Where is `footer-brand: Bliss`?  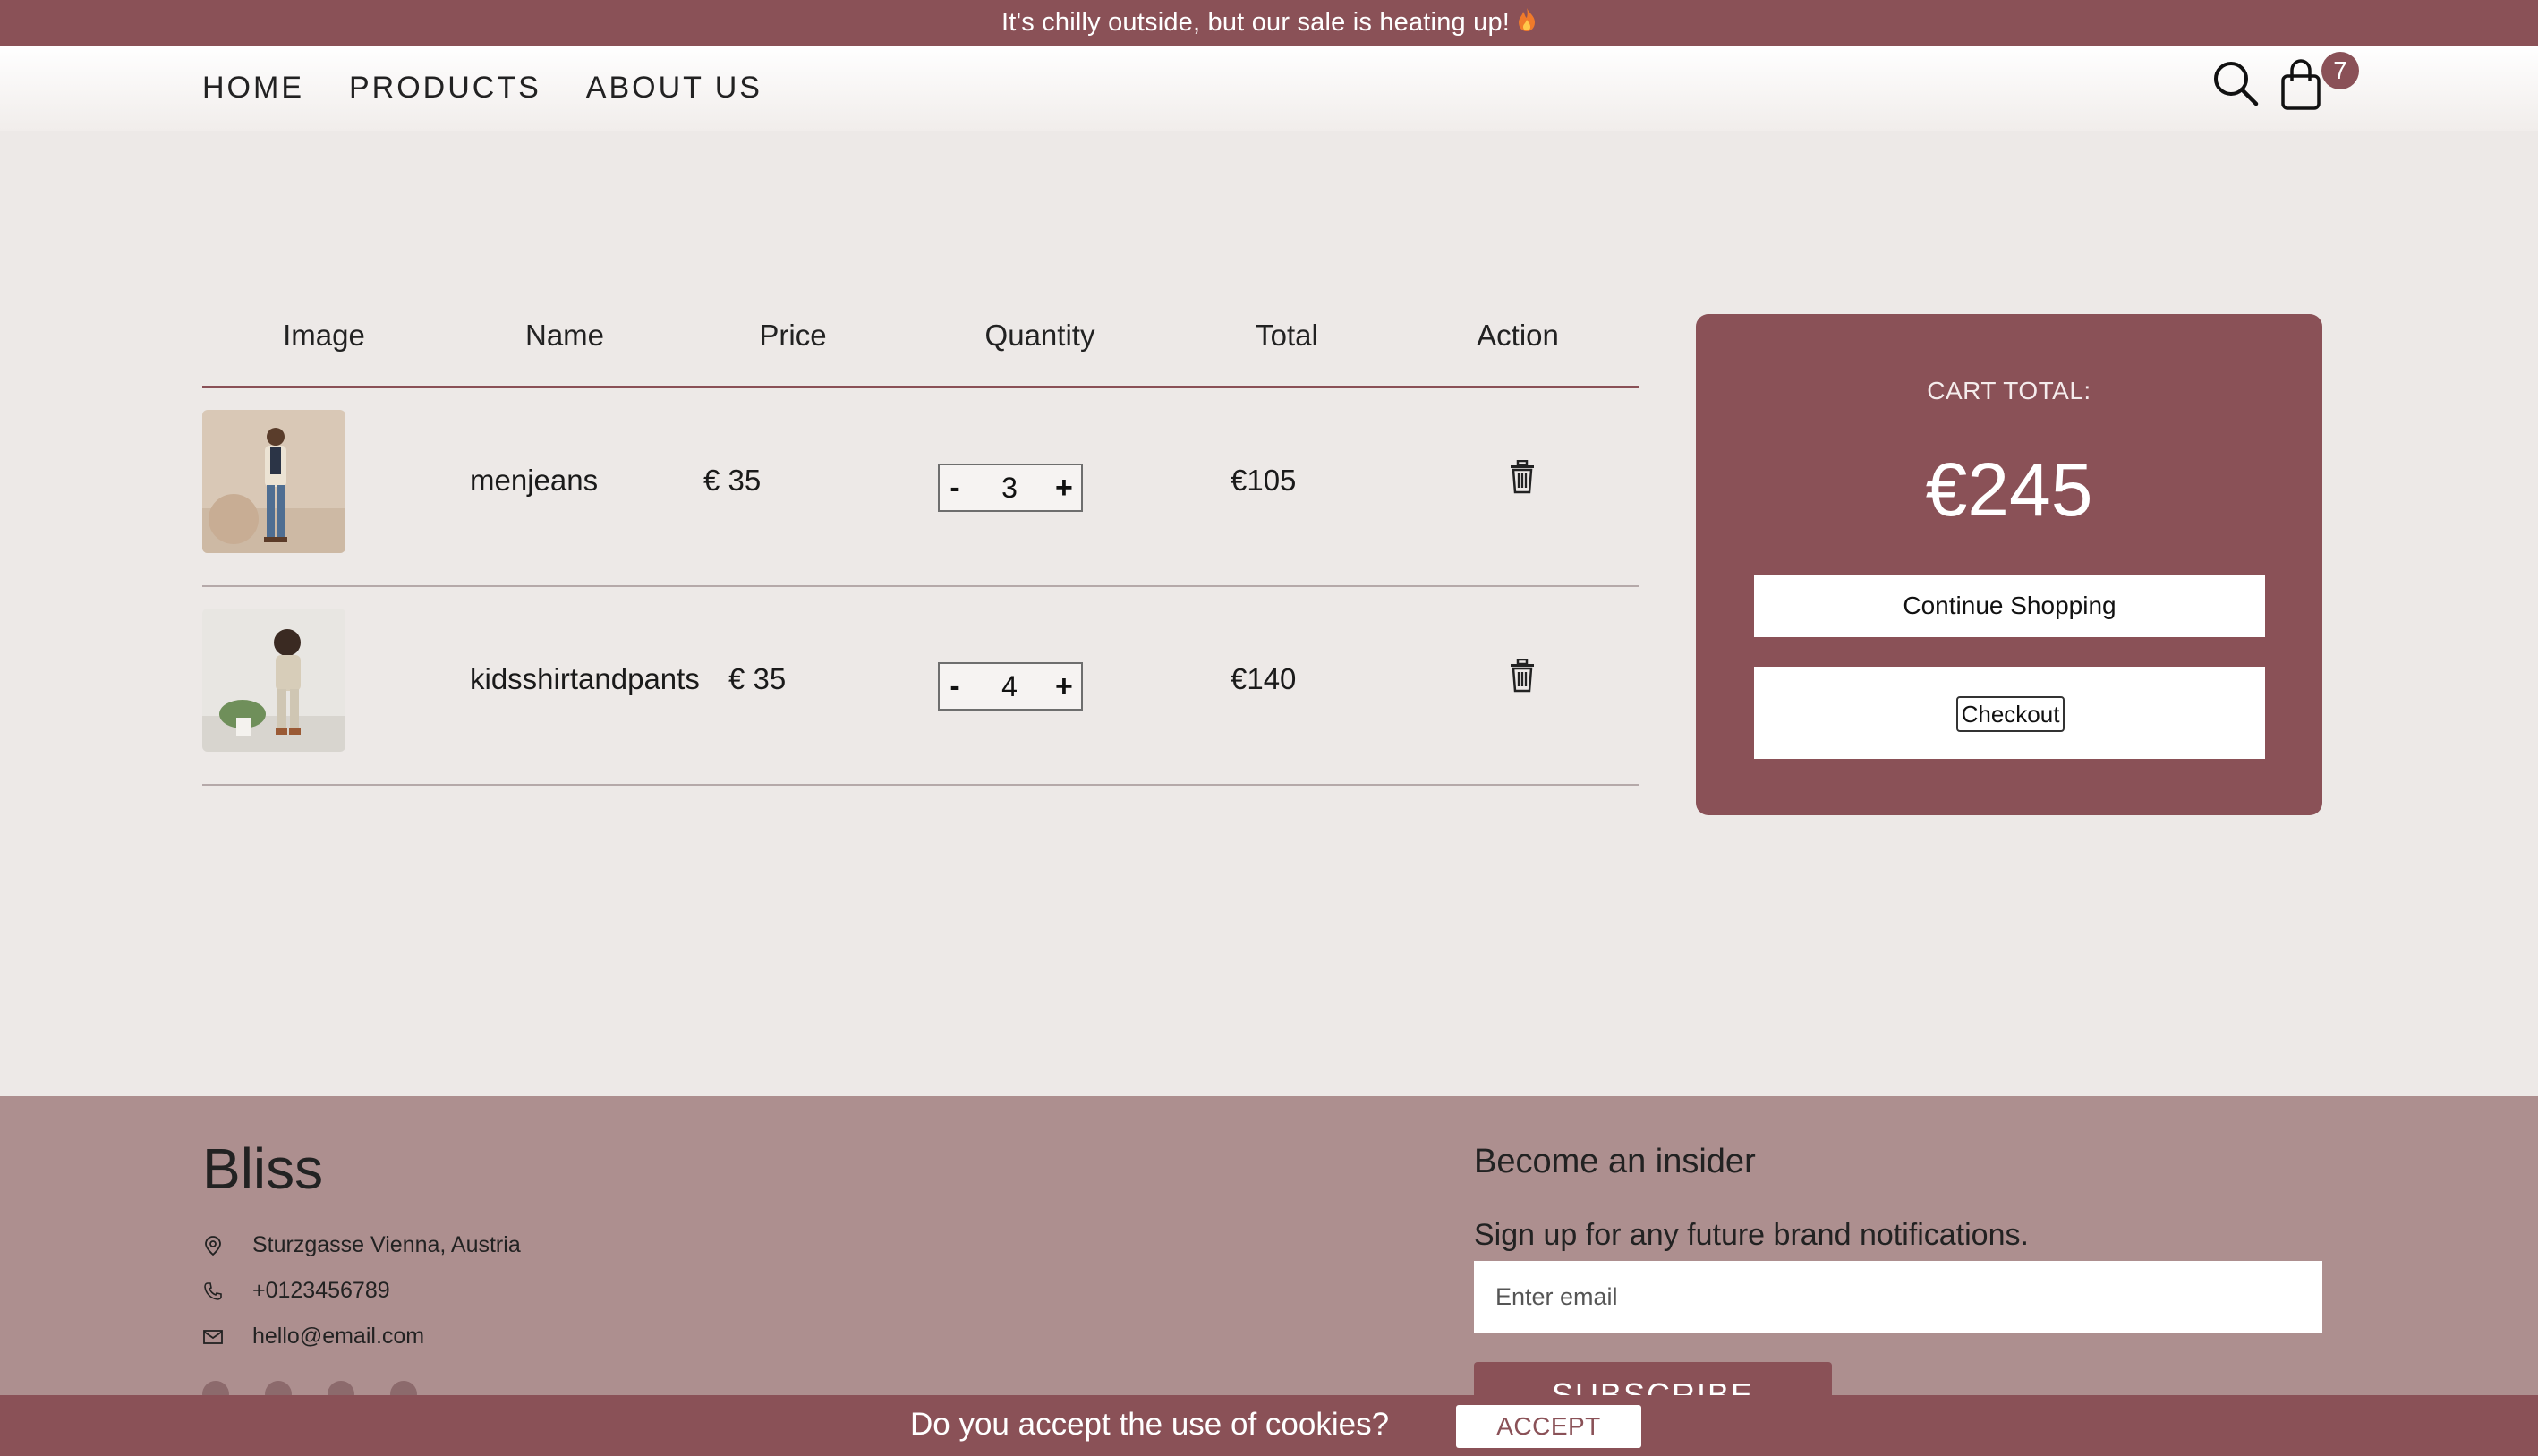
footer-brand: Bliss is located at coordinates (263, 1169).